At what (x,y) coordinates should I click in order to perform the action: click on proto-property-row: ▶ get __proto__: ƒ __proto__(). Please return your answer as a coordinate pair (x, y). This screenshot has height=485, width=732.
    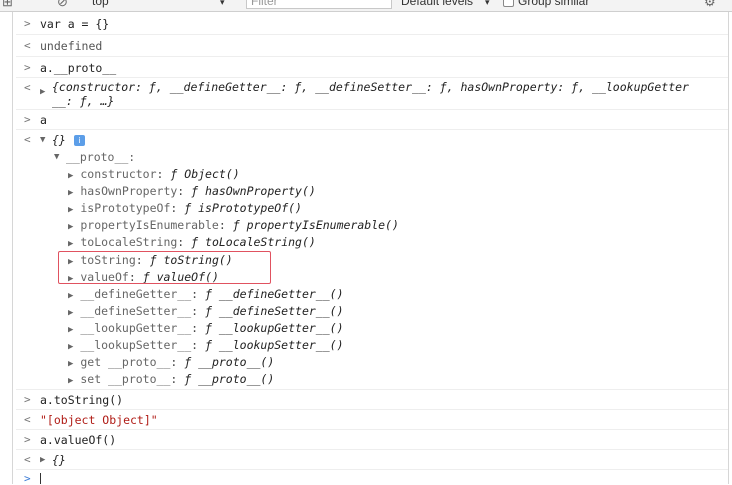
    Looking at the image, I should click on (171, 362).